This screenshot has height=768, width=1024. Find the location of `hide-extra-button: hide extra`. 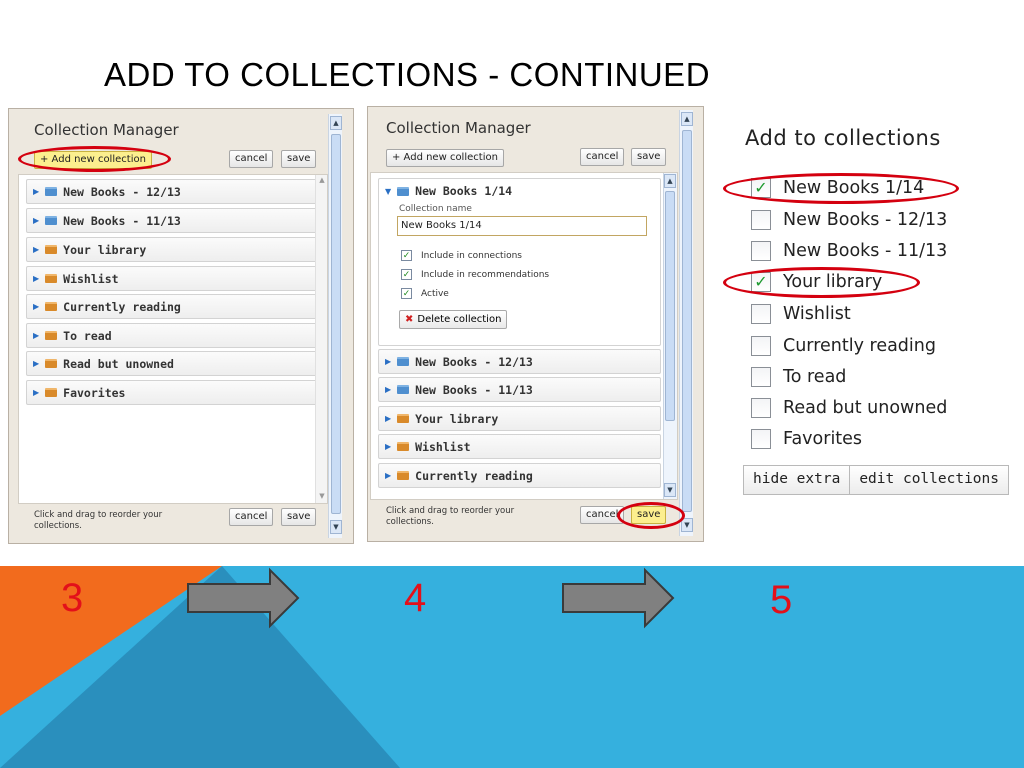

hide-extra-button: hide extra is located at coordinates (797, 480).